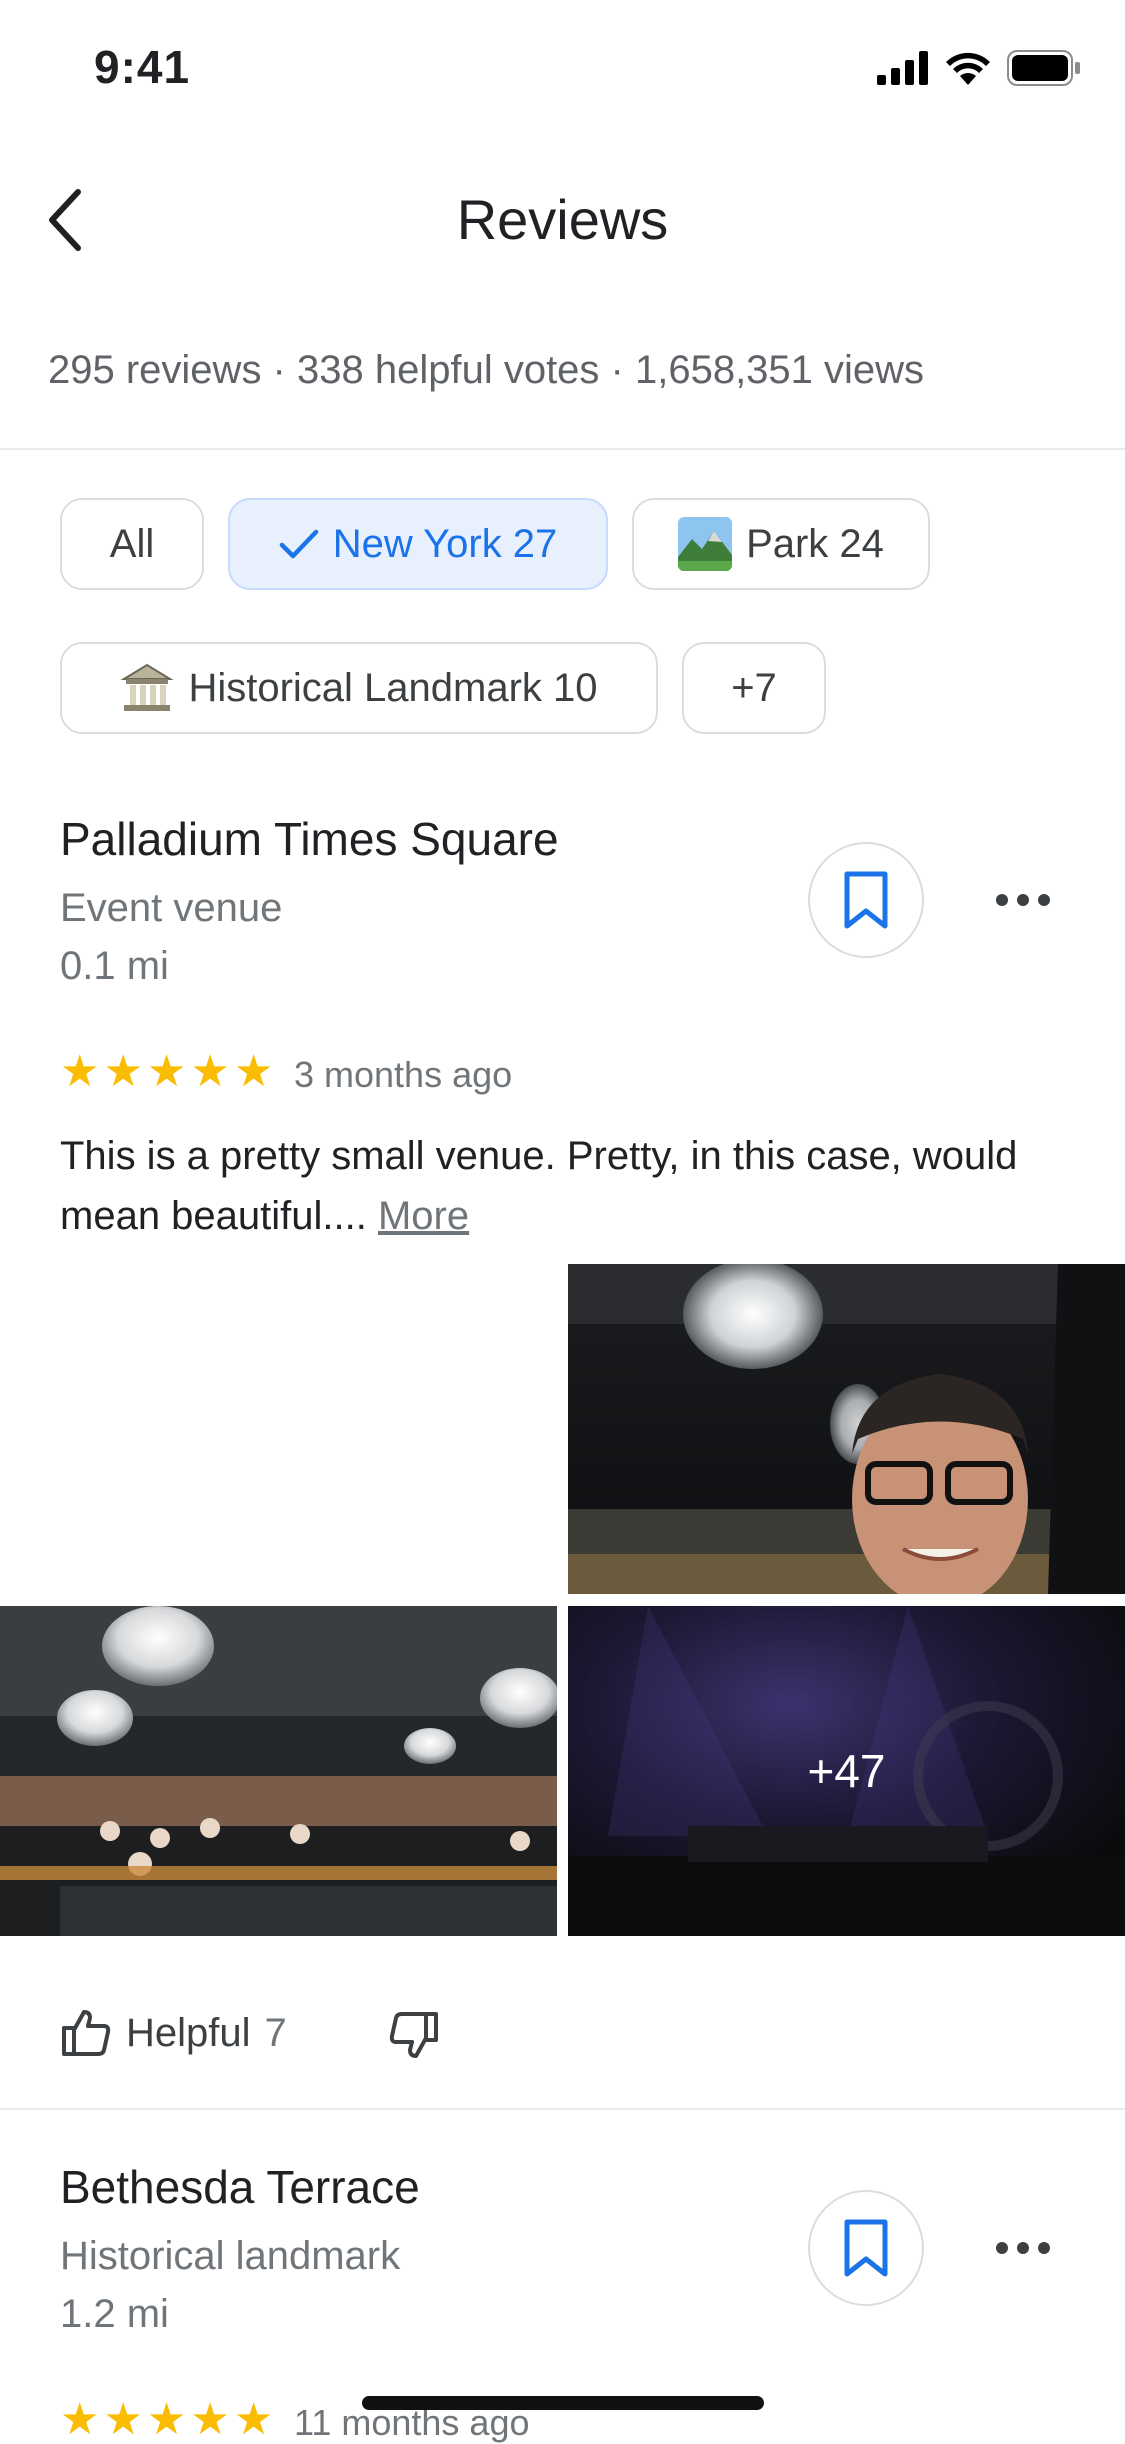  I want to click on chip-label: Historical Landmark 10, so click(393, 687).